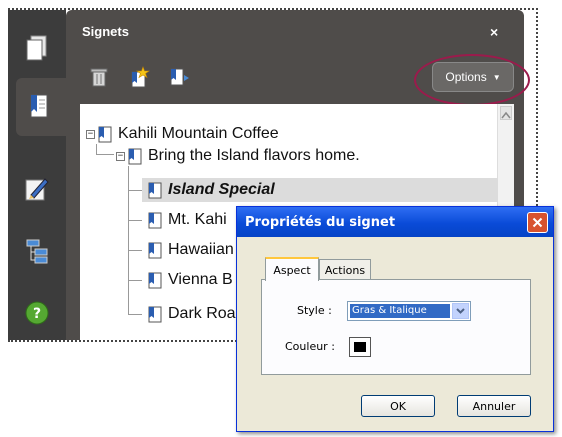 Image resolution: width=562 pixels, height=437 pixels. What do you see at coordinates (197, 219) in the screenshot?
I see `tree-item-label: Mt. Kahi` at bounding box center [197, 219].